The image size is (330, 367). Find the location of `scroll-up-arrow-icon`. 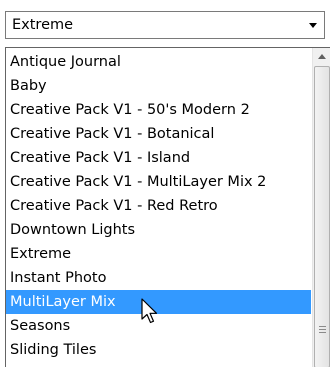

scroll-up-arrow-icon is located at coordinates (321, 57).